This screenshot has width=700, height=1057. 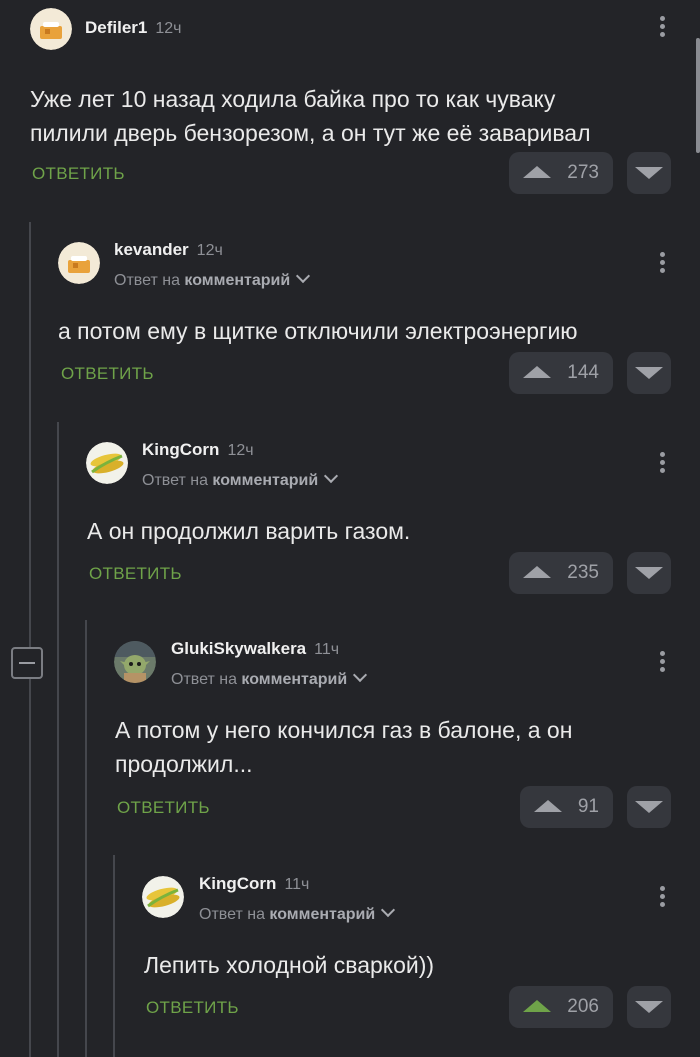 What do you see at coordinates (133, 28) in the screenshot?
I see `comment-author: Defiler1 12ч` at bounding box center [133, 28].